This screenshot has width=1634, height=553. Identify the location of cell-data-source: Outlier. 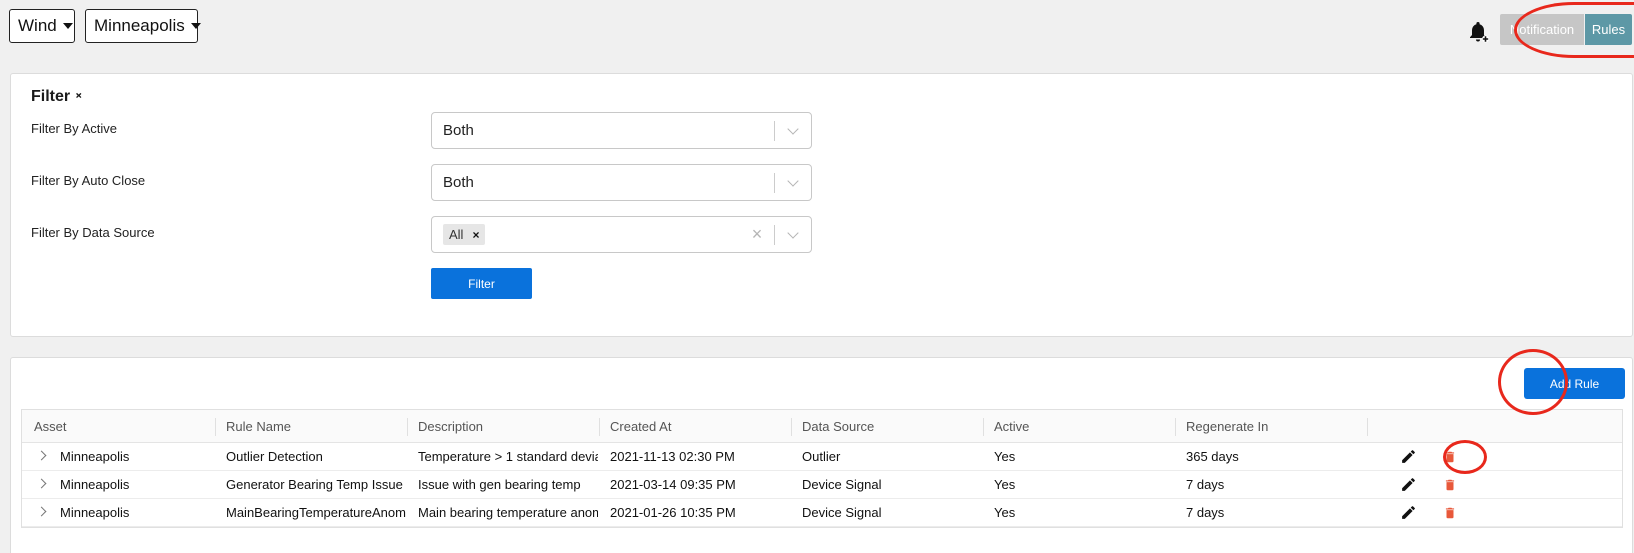
(821, 456).